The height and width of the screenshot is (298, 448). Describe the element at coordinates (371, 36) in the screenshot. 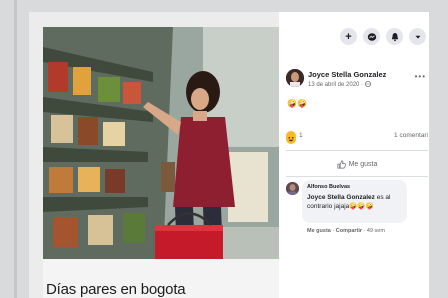

I see `messenger-icon` at that location.